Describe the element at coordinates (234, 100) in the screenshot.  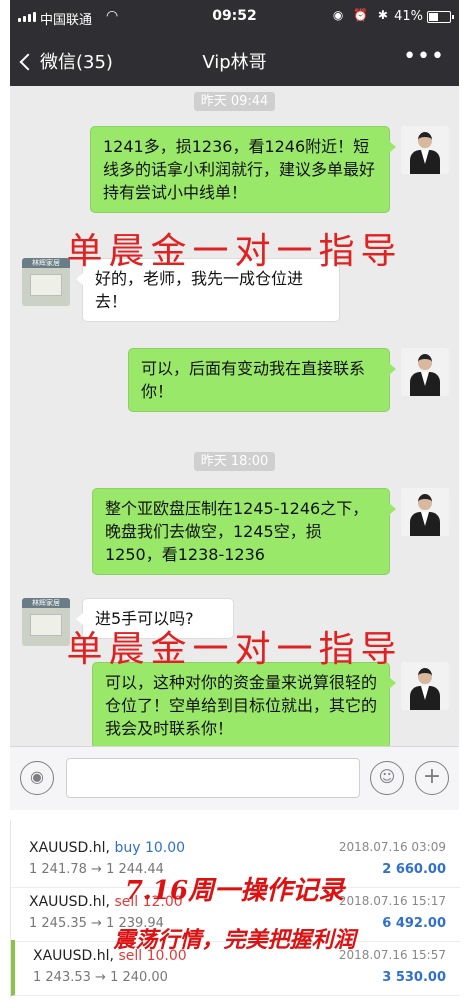
I see `timestamp: 昨天 09:44` at that location.